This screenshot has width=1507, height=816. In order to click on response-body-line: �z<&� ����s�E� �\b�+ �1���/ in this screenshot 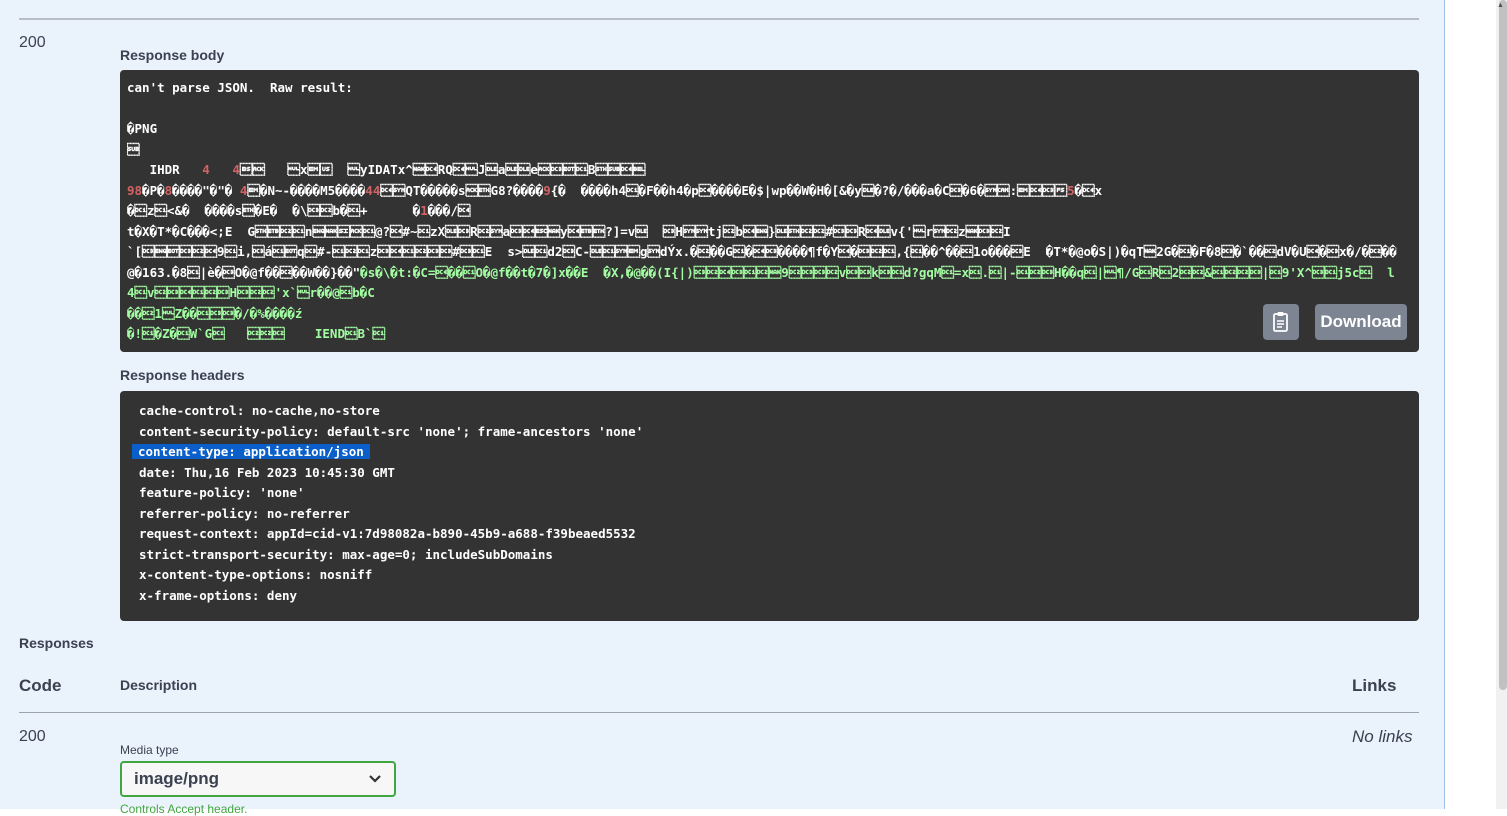, I will do `click(769, 211)`.